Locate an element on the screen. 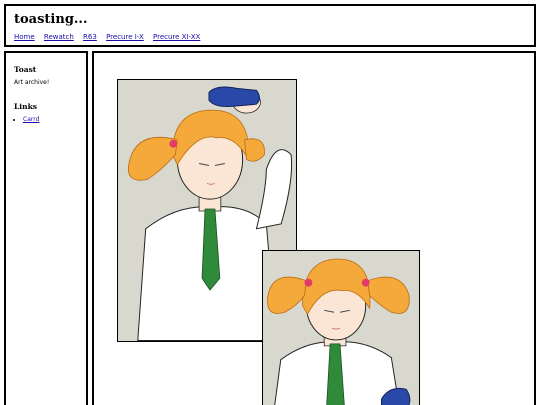 Image resolution: width=540 pixels, height=405 pixels. carrd-link: Carrd is located at coordinates (31, 119).